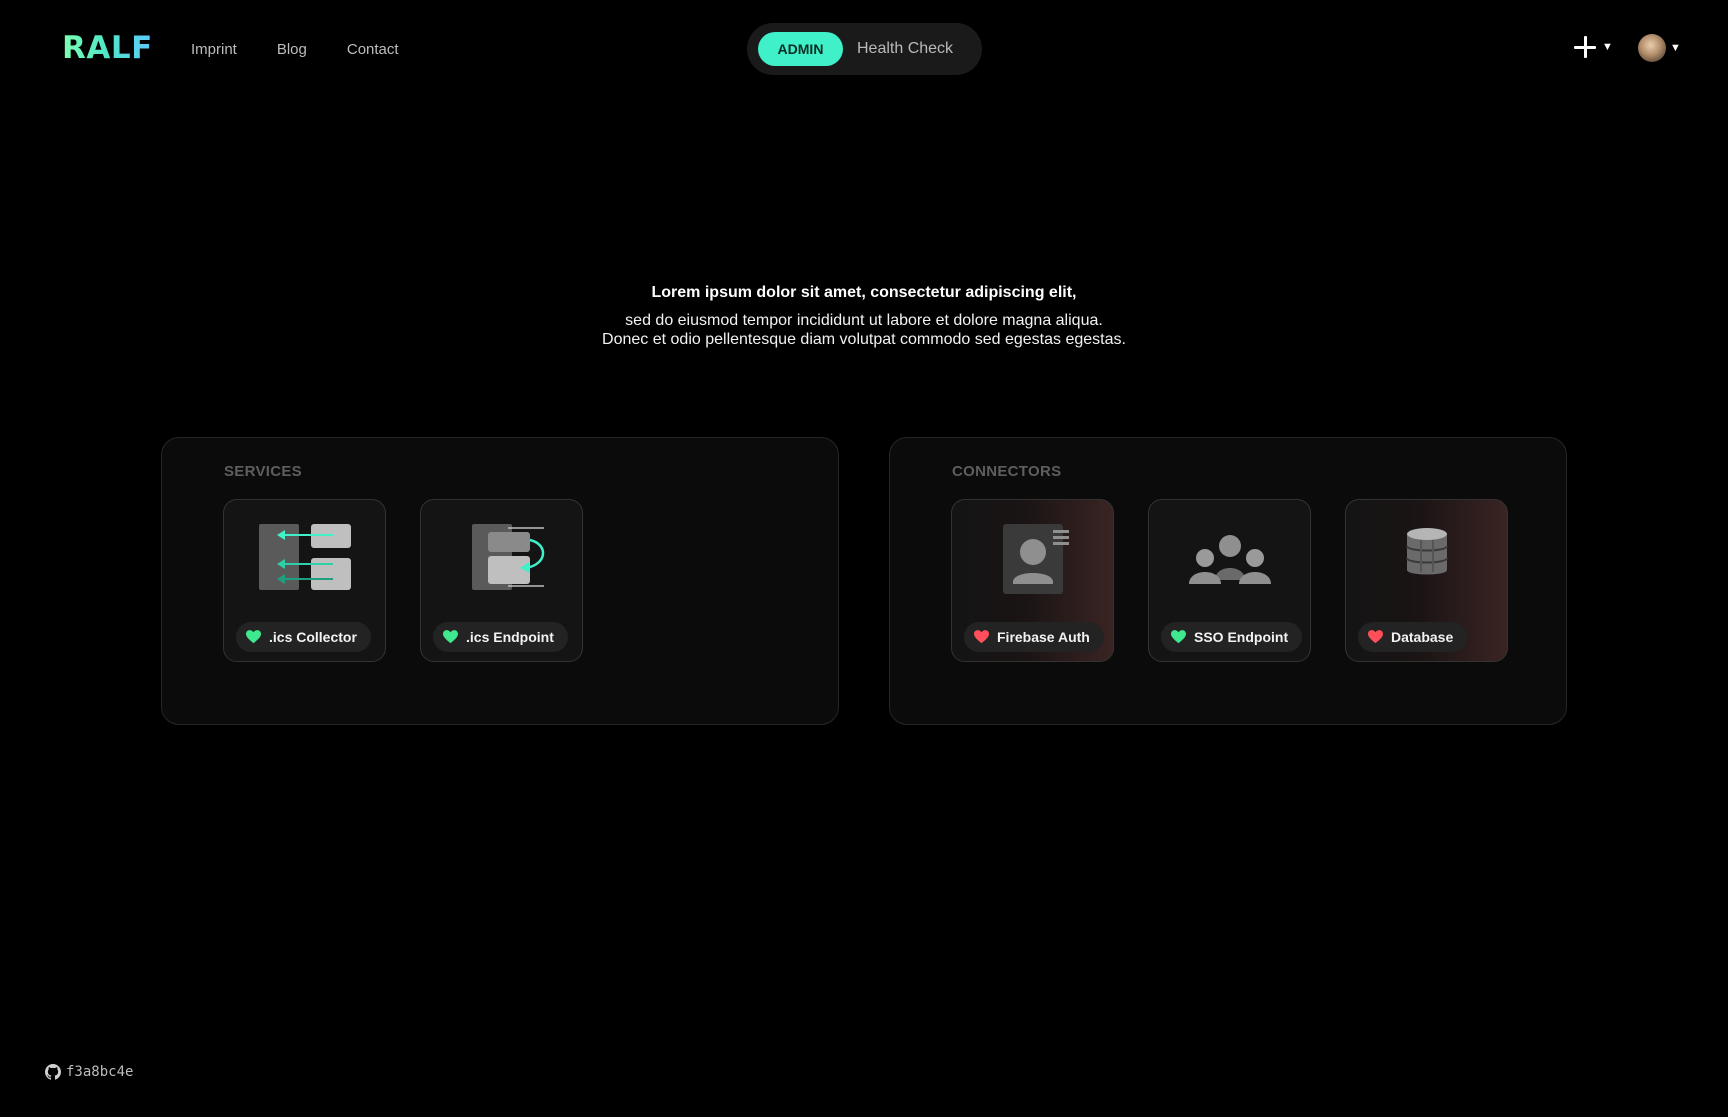 Image resolution: width=1728 pixels, height=1117 pixels. I want to click on service-label: .ics Collector, so click(313, 637).